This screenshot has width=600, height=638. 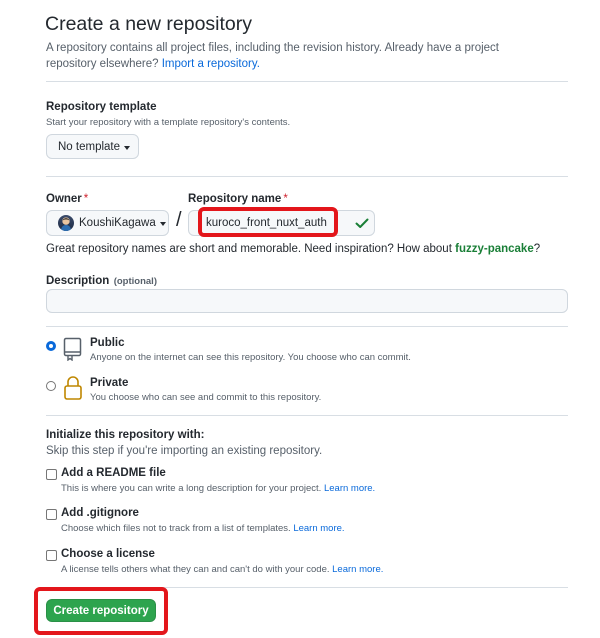 I want to click on repo-icon, so click(x=73, y=349).